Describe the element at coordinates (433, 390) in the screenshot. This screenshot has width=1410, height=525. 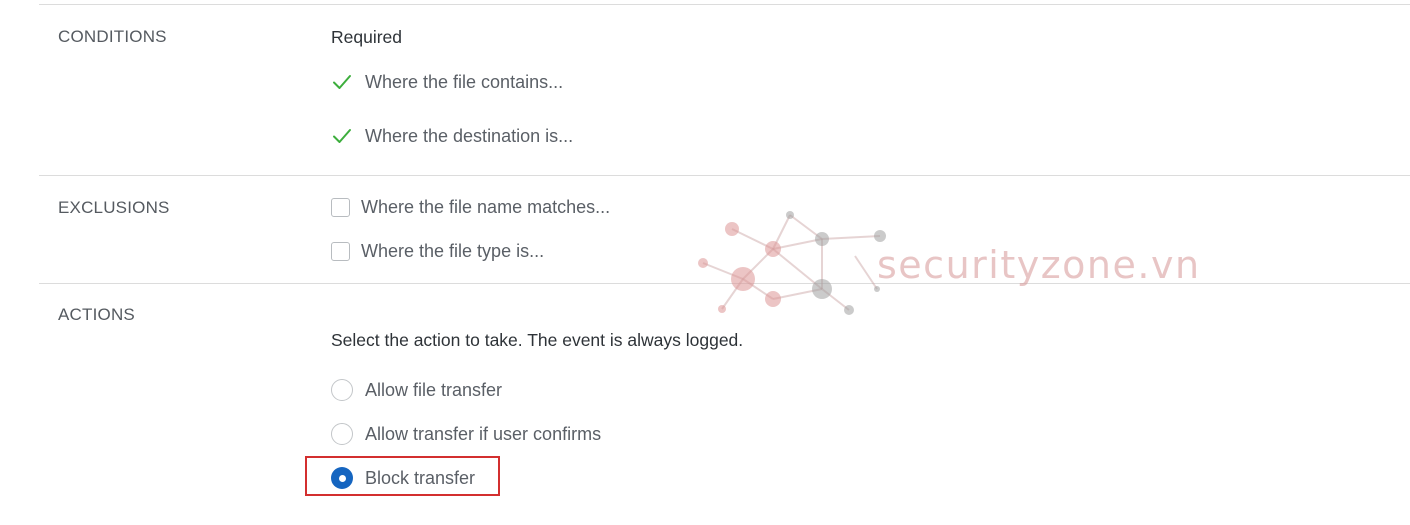
I see `action-option-label: Allow file transfer` at that location.